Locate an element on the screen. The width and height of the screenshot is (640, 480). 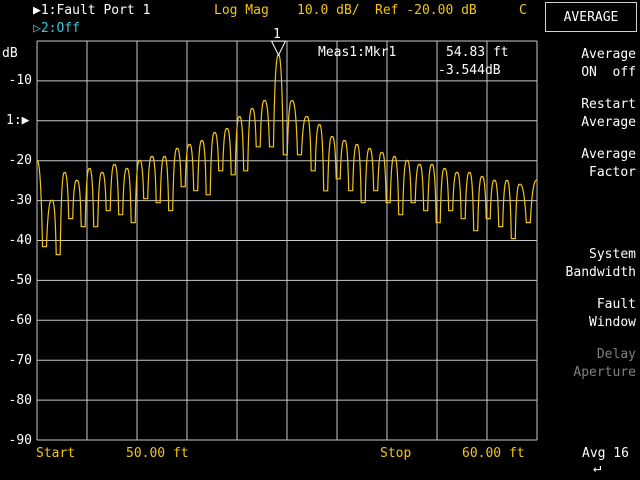
channel1-label: ▶1:Fault Port 1 is located at coordinates (92, 10).